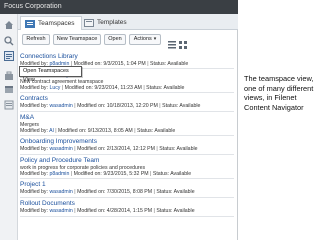  Describe the element at coordinates (127, 185) in the screenshot. I see `item-name: Project 1` at that location.